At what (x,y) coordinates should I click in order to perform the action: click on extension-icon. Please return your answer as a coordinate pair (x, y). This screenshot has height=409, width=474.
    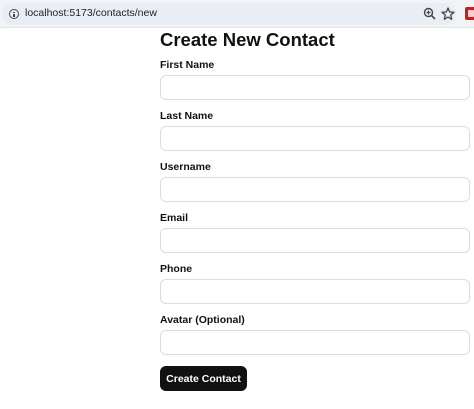
    Looking at the image, I should click on (469, 13).